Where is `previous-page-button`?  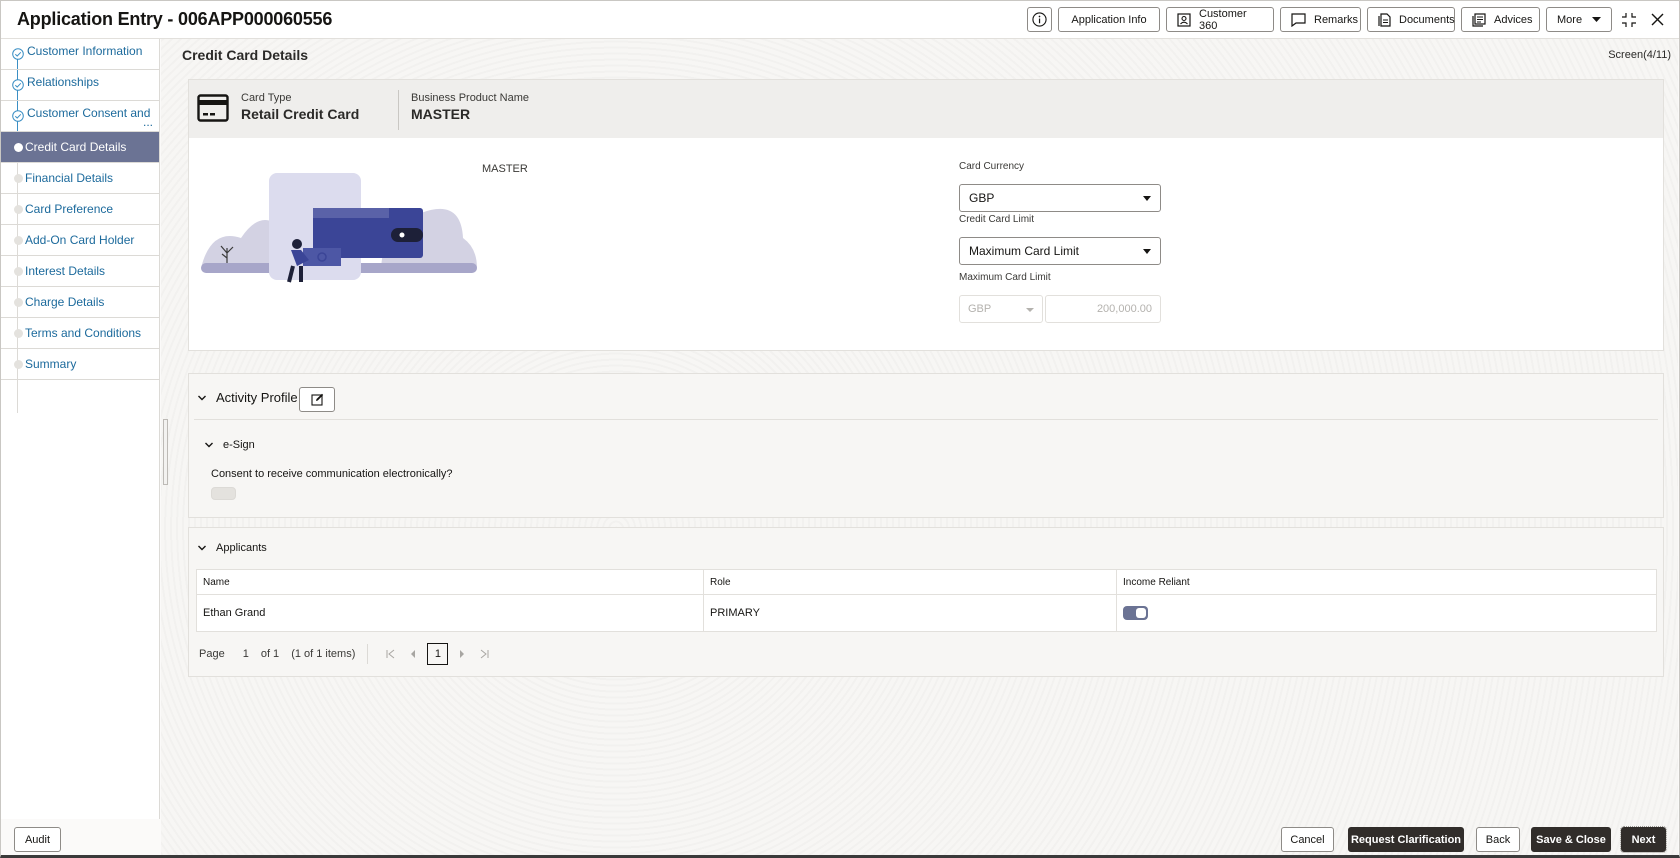
previous-page-button is located at coordinates (413, 654).